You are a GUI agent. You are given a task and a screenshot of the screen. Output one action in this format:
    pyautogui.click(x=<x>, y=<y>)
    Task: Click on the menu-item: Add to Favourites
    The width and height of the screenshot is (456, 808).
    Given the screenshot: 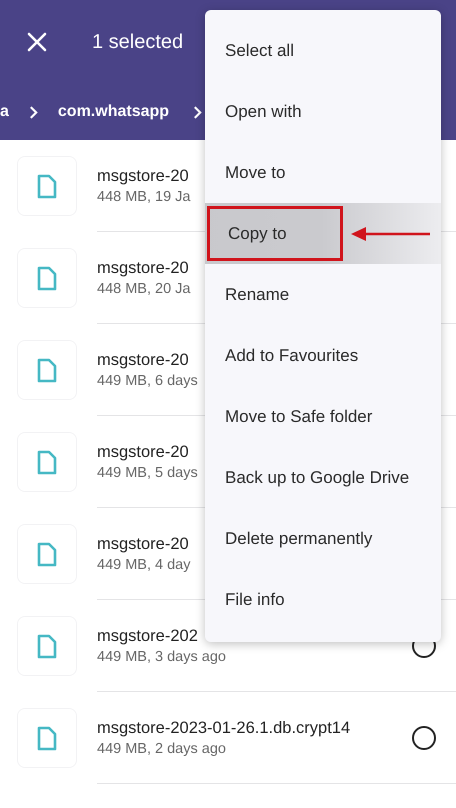 What is the action you would take?
    pyautogui.click(x=291, y=355)
    